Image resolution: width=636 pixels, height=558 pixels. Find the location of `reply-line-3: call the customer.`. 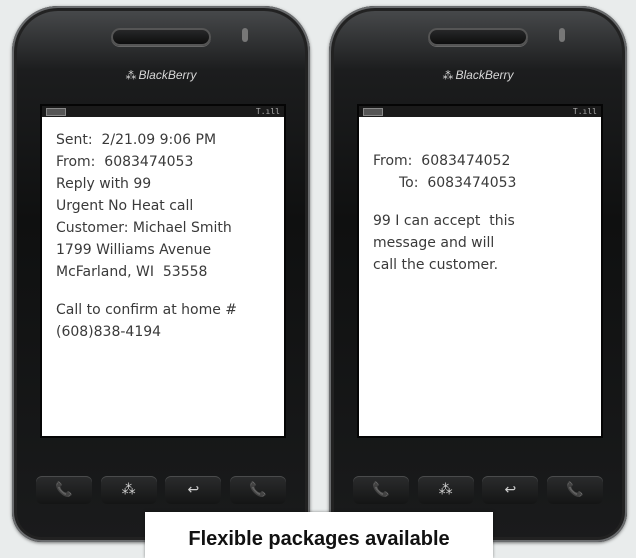

reply-line-3: call the customer. is located at coordinates (436, 265).